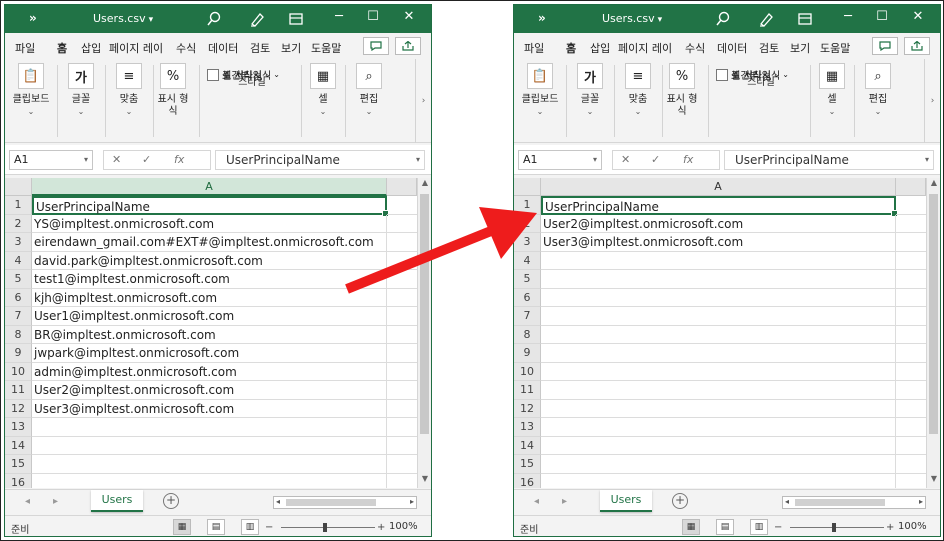 This screenshot has height=541, width=944. I want to click on cell-a9: jwpark@impltest.onmicrosoft.com, so click(209, 353).